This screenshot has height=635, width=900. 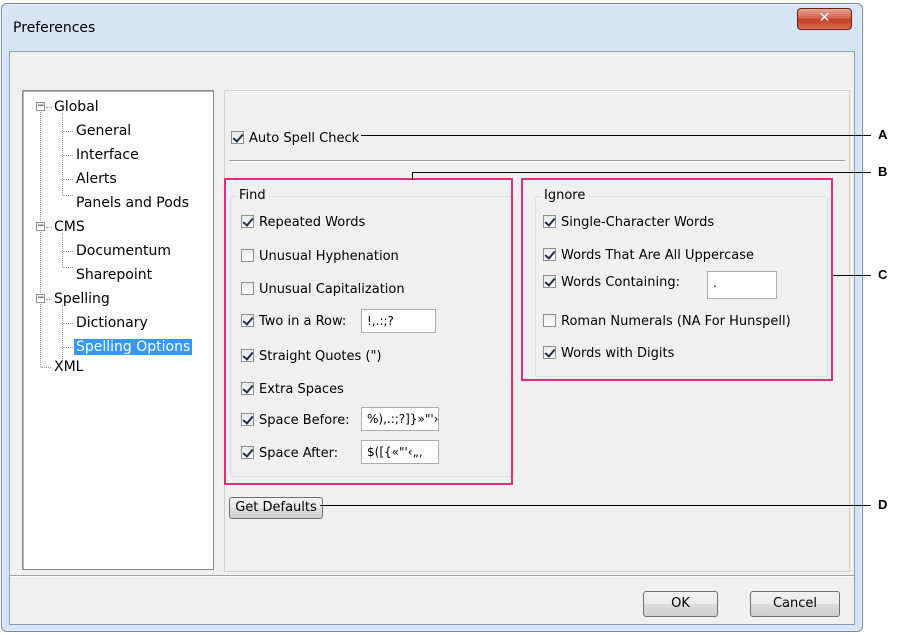 What do you see at coordinates (112, 323) in the screenshot?
I see `tree-item-dictionary: Dictionary` at bounding box center [112, 323].